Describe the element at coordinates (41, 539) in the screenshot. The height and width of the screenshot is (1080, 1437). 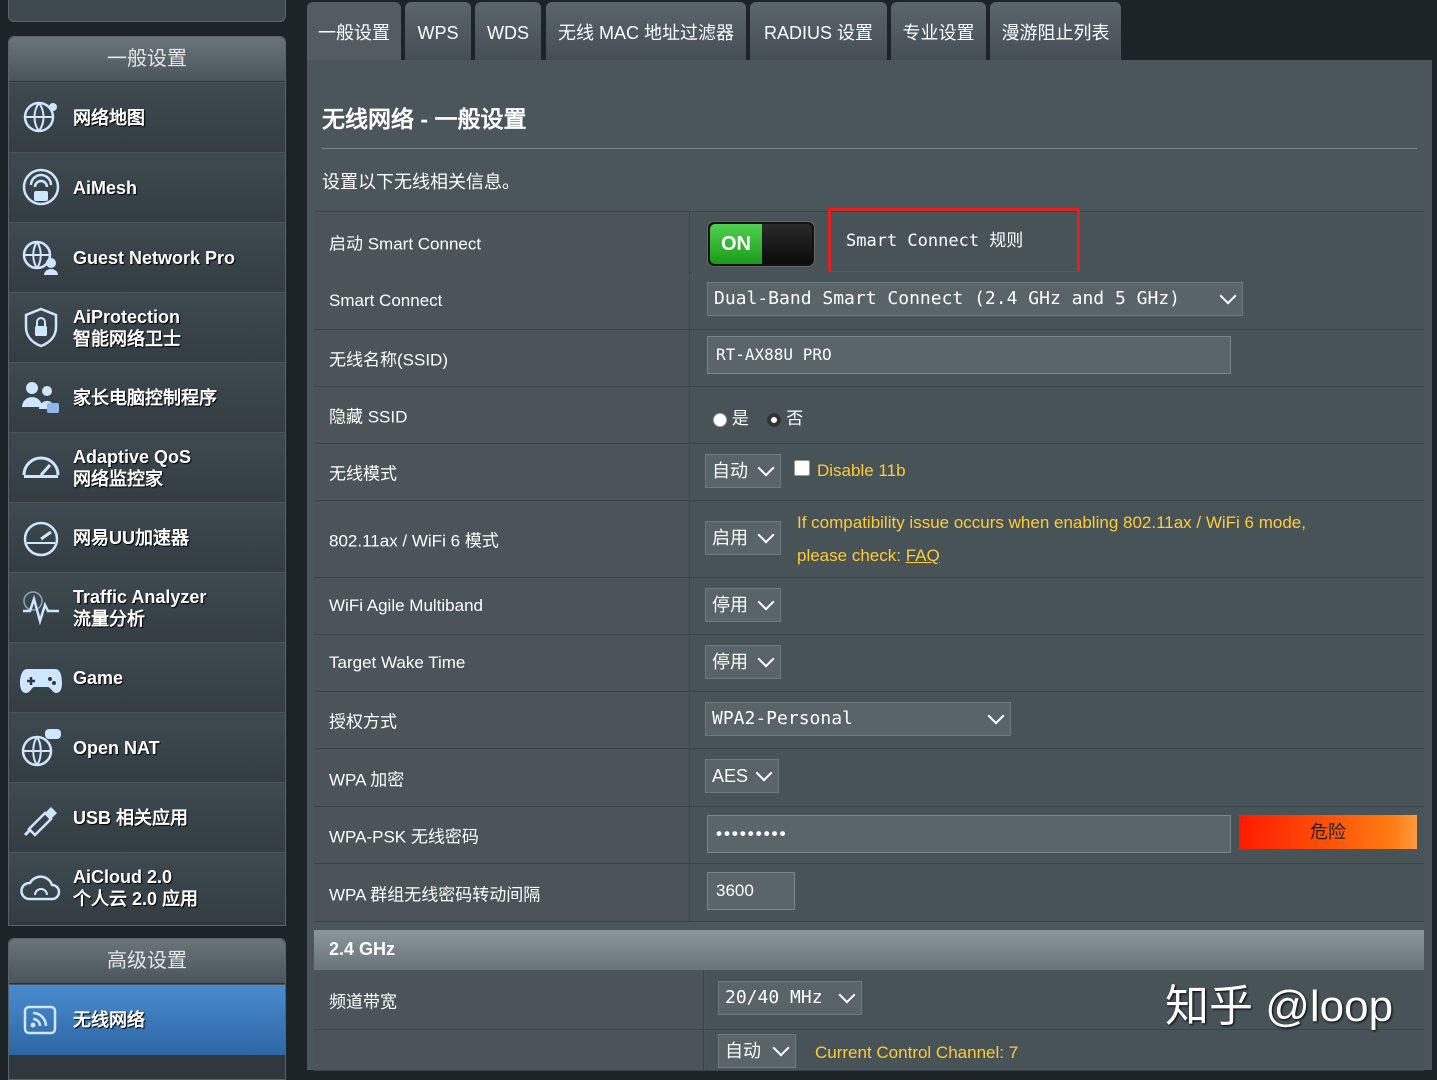
I see `speedometer-icon` at that location.